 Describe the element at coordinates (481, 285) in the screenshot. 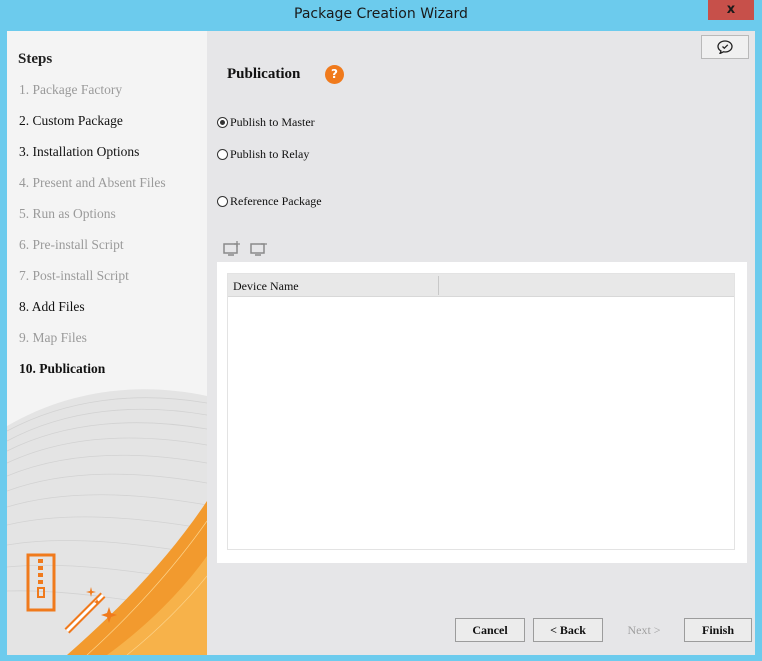

I see `table-header: Device Name` at that location.